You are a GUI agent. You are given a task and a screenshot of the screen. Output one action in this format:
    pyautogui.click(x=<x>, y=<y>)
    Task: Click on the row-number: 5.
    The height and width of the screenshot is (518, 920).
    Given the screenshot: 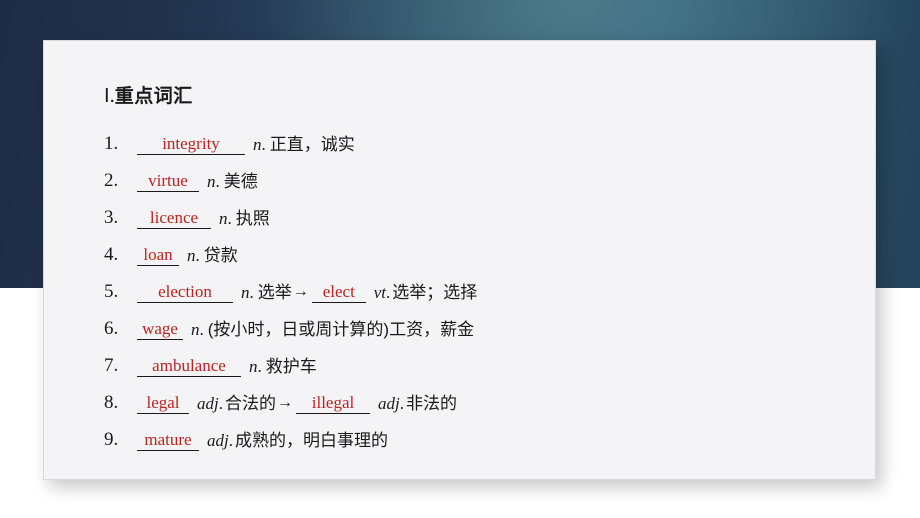 What is the action you would take?
    pyautogui.click(x=111, y=291)
    